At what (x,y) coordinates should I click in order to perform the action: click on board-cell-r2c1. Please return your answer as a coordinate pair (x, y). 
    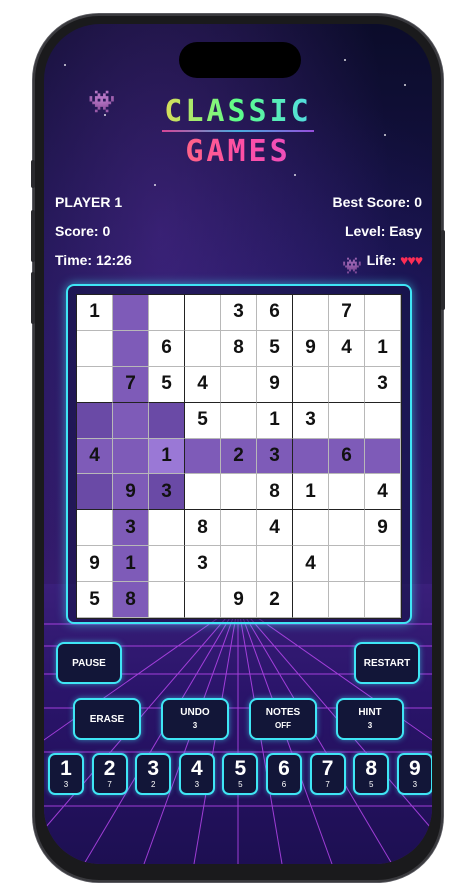
    Looking at the image, I should click on (95, 348).